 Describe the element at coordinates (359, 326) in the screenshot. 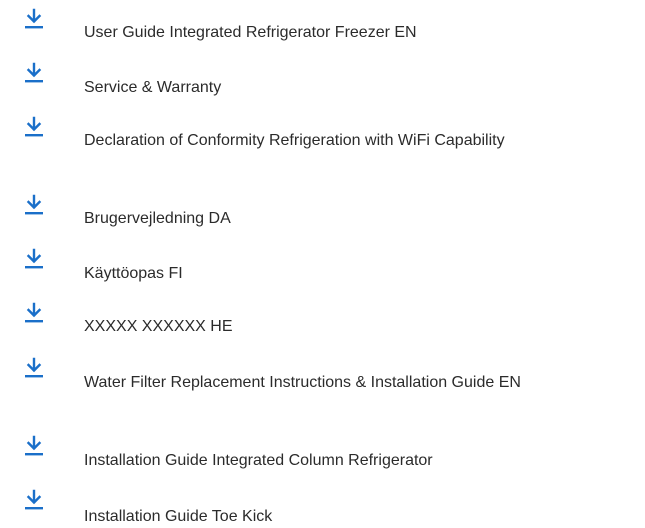

I see `document-link: XXXXX XXXXXX HE` at that location.